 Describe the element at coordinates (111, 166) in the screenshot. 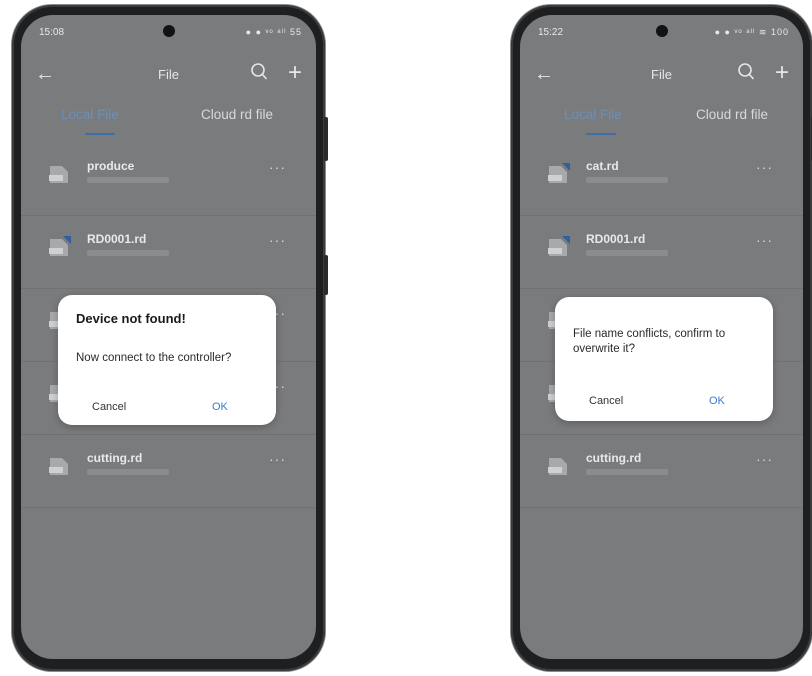

I see `file-name: produce` at that location.